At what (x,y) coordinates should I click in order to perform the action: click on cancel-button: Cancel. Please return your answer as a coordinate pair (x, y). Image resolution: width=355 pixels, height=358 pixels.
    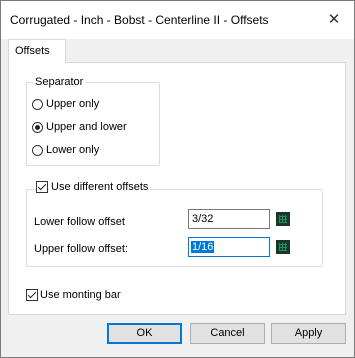
    Looking at the image, I should click on (227, 333).